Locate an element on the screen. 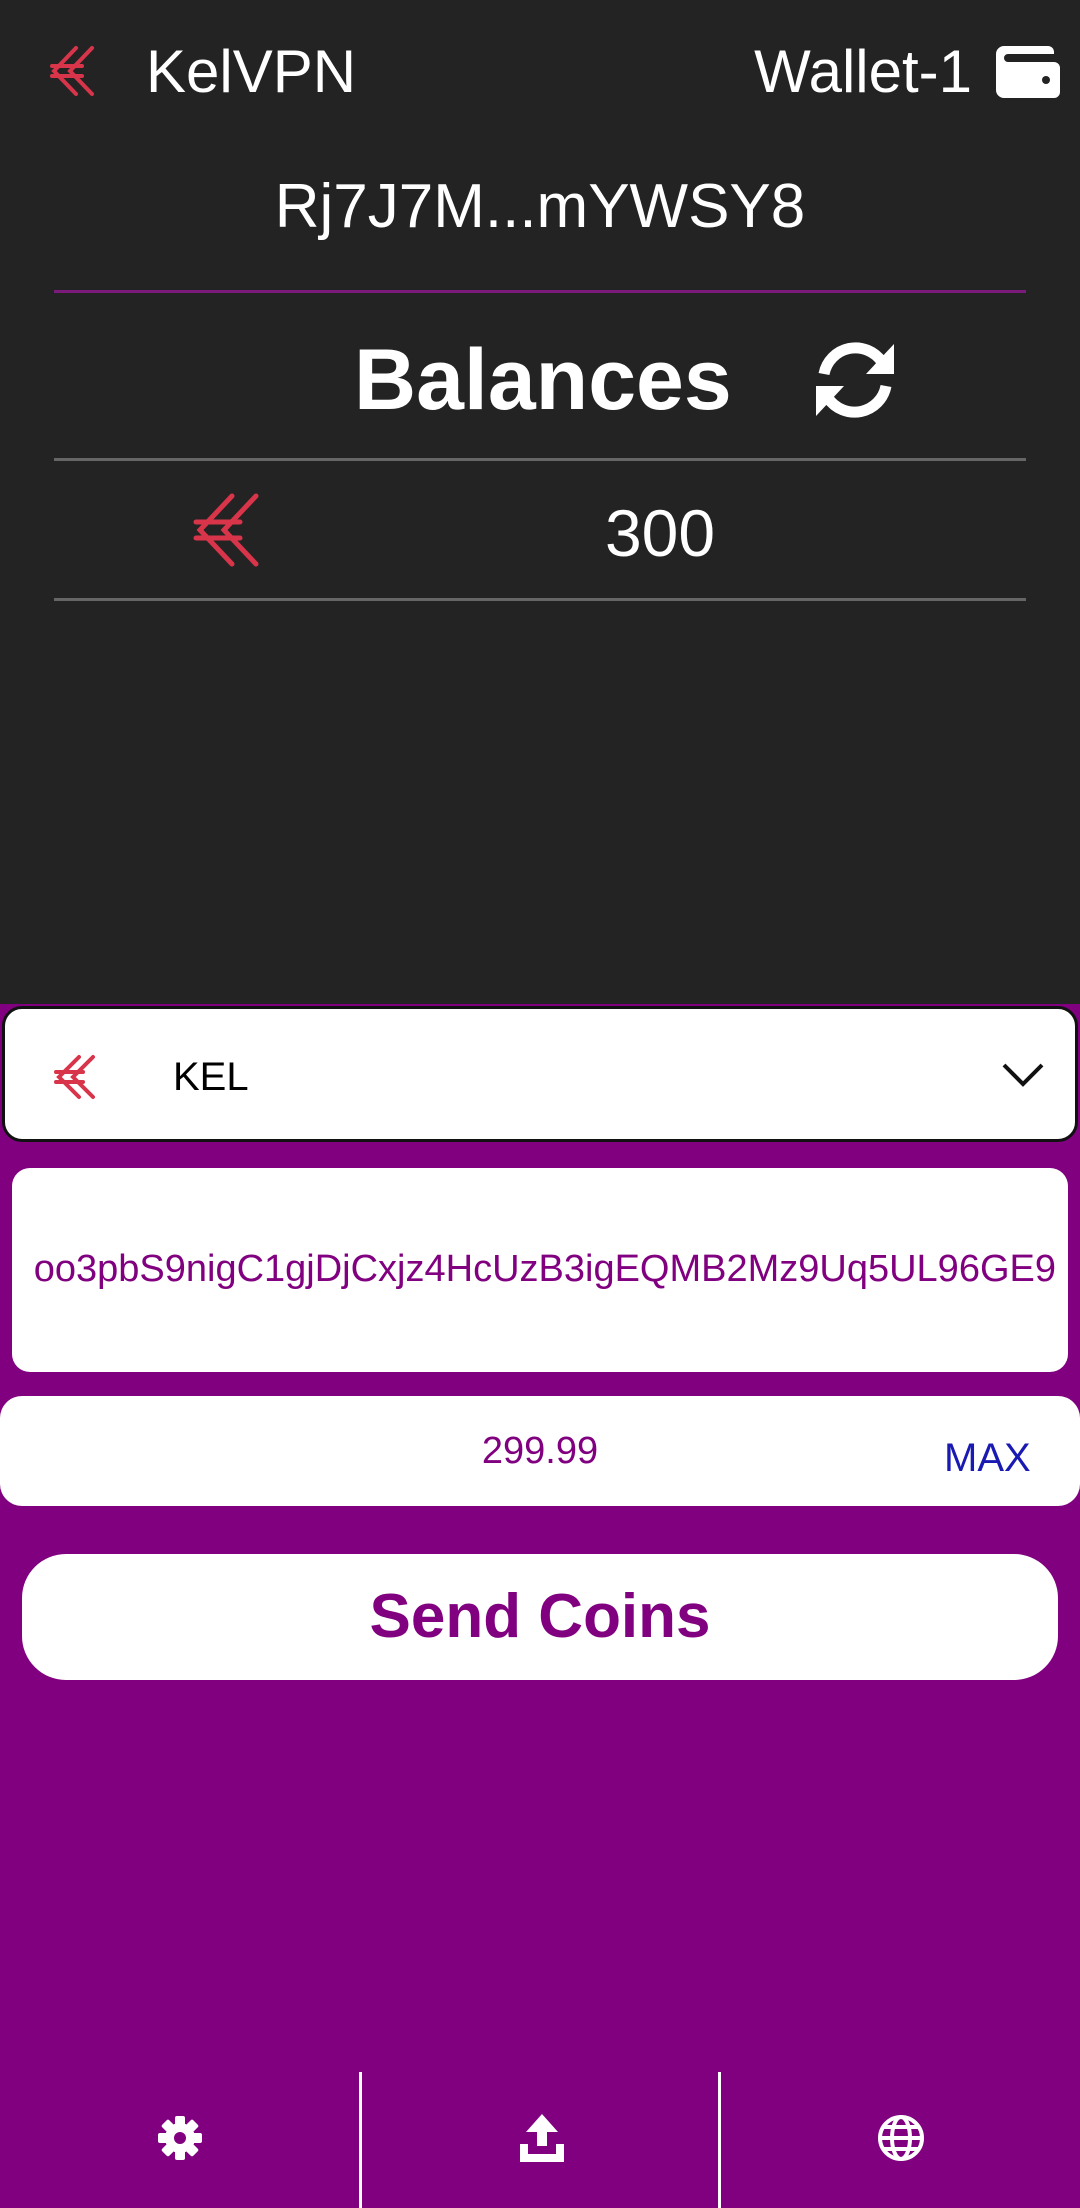  balance-amount: 300 is located at coordinates (660, 533).